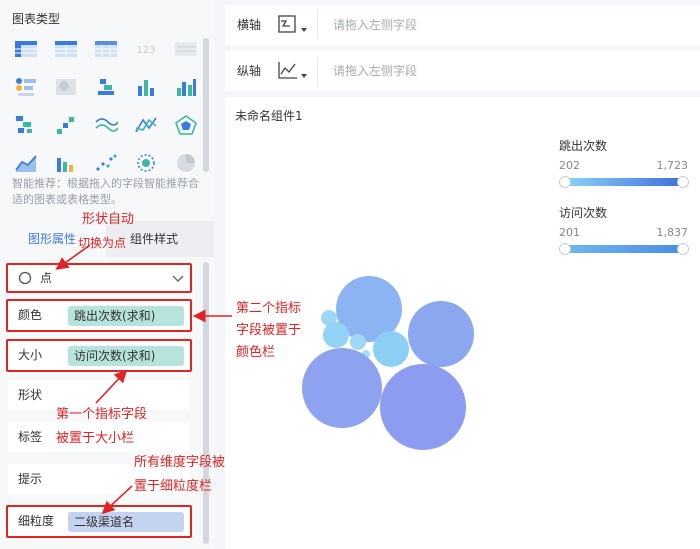 This screenshot has height=549, width=700. I want to click on y-axis-label: 纵轴, so click(249, 71).